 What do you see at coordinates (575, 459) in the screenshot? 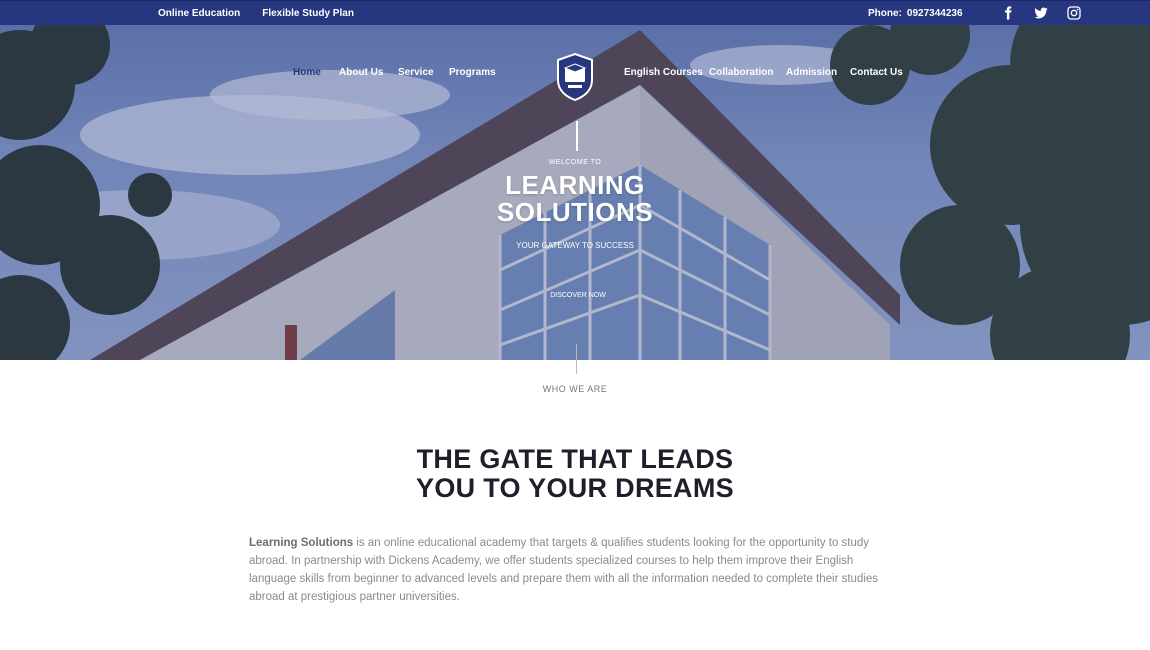
I see `headline-line-1: THE GATE THAT LEADS` at bounding box center [575, 459].